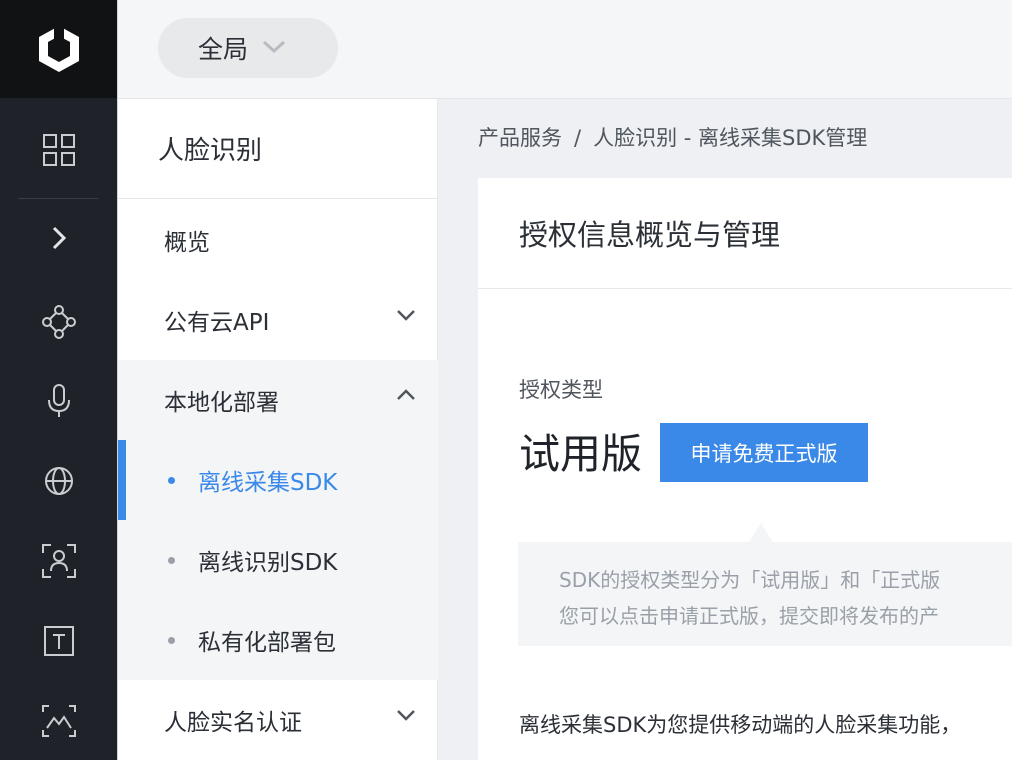 Image resolution: width=1012 pixels, height=760 pixels. I want to click on logo-icon, so click(58, 49).